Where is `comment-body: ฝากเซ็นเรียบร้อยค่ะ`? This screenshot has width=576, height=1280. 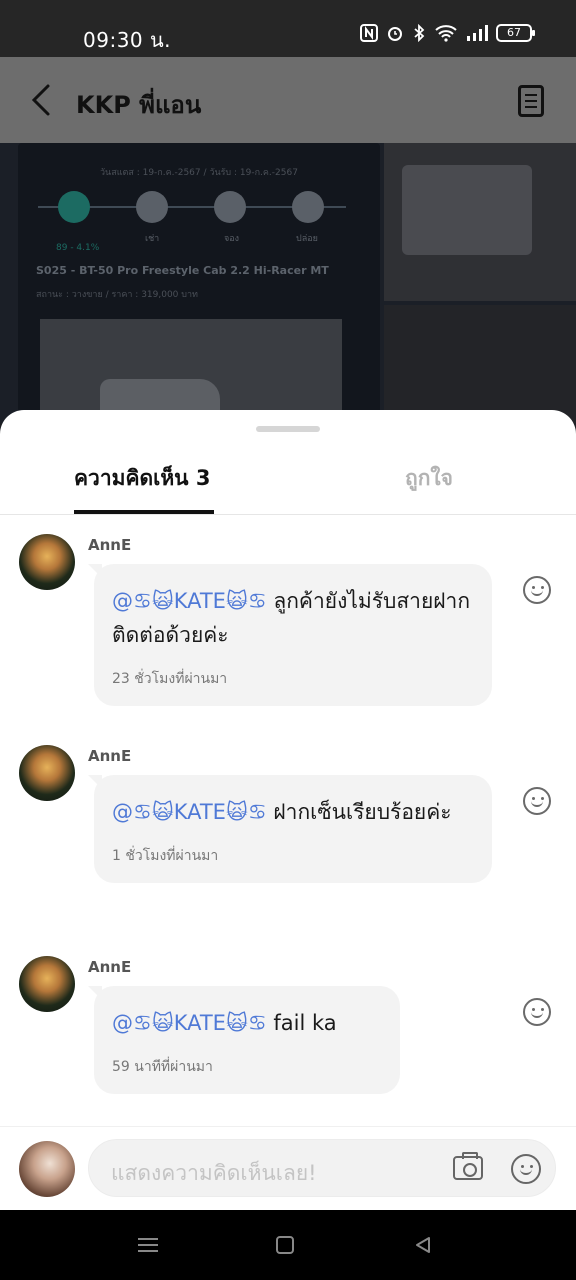
comment-body: ฝากเซ็นเรียบร้อยค่ะ is located at coordinates (359, 812).